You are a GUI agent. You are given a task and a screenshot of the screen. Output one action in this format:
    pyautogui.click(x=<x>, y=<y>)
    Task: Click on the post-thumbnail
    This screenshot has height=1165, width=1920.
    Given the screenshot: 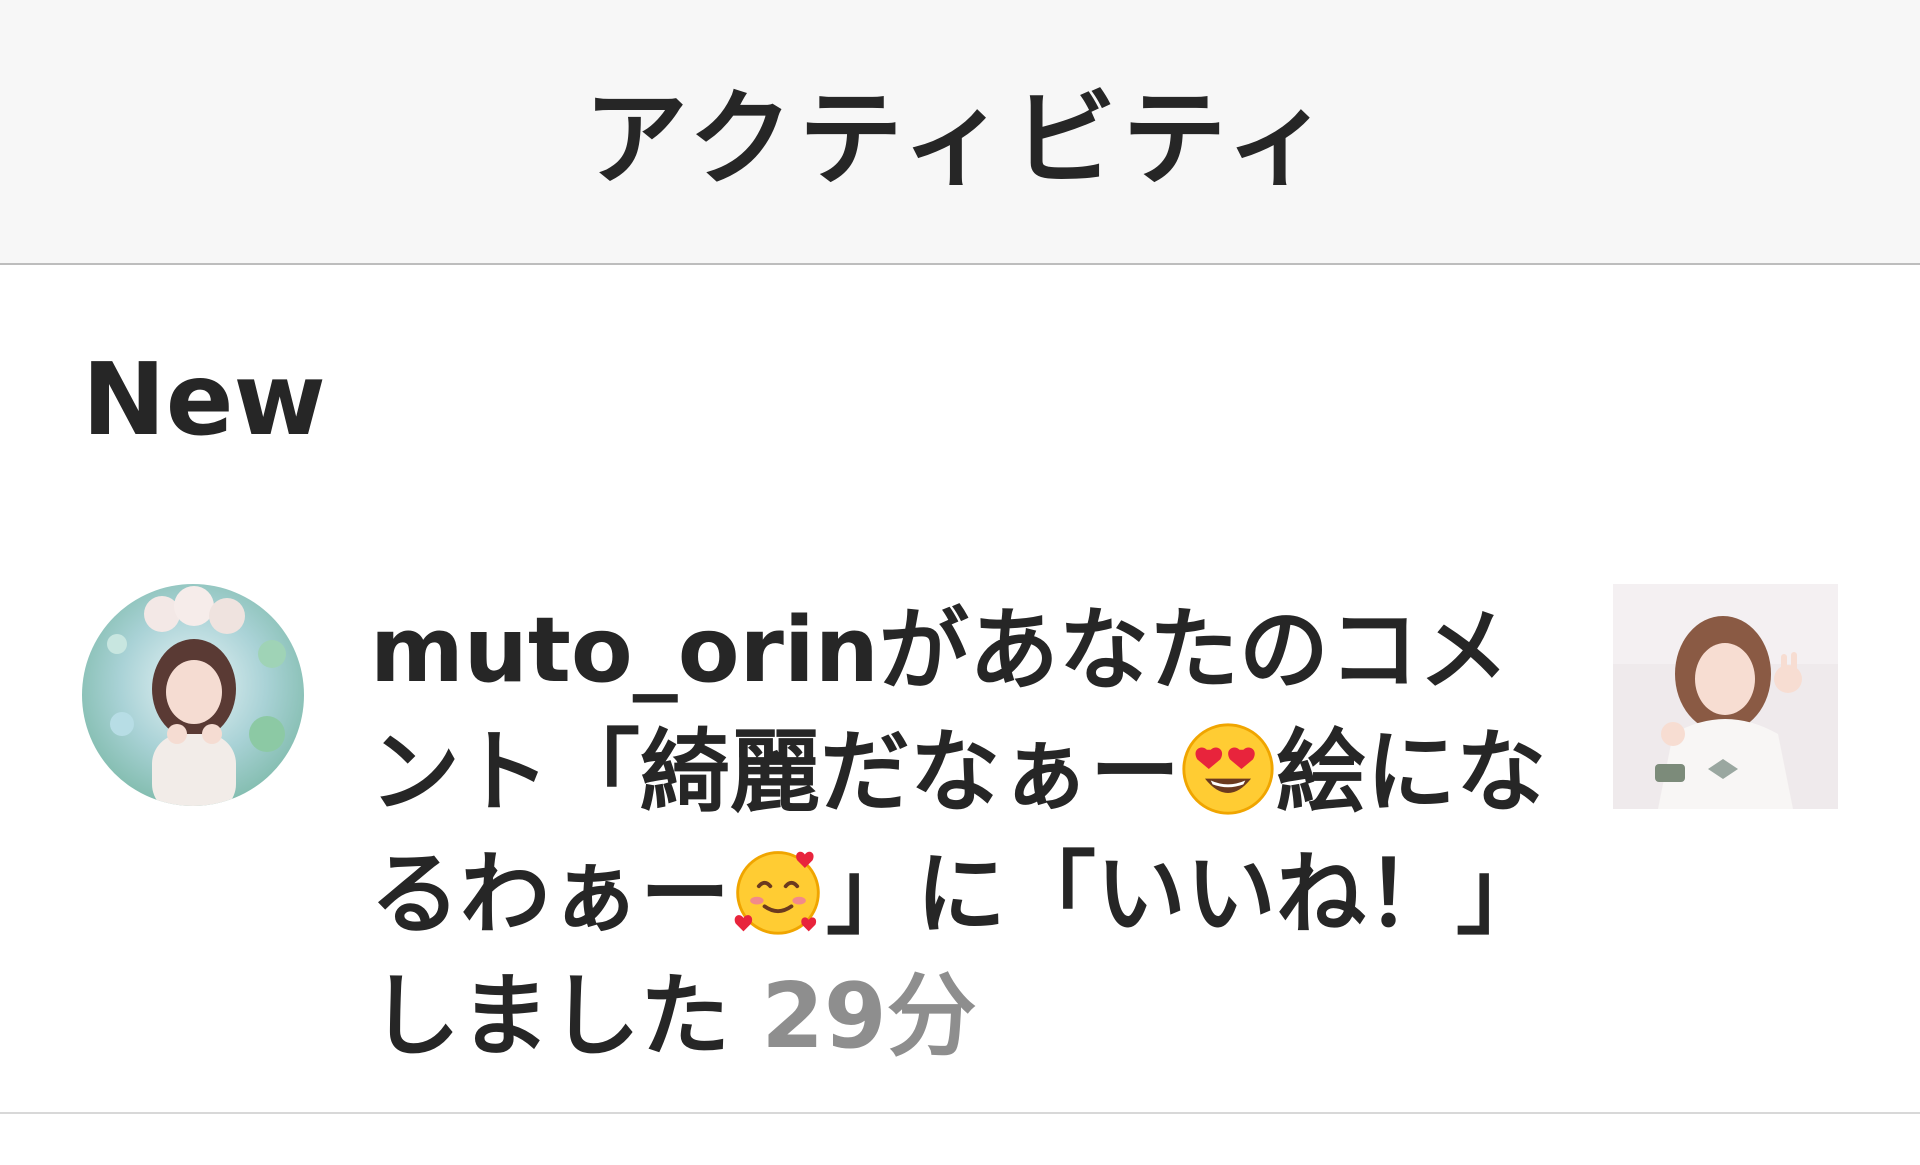 What is the action you would take?
    pyautogui.click(x=1725, y=696)
    